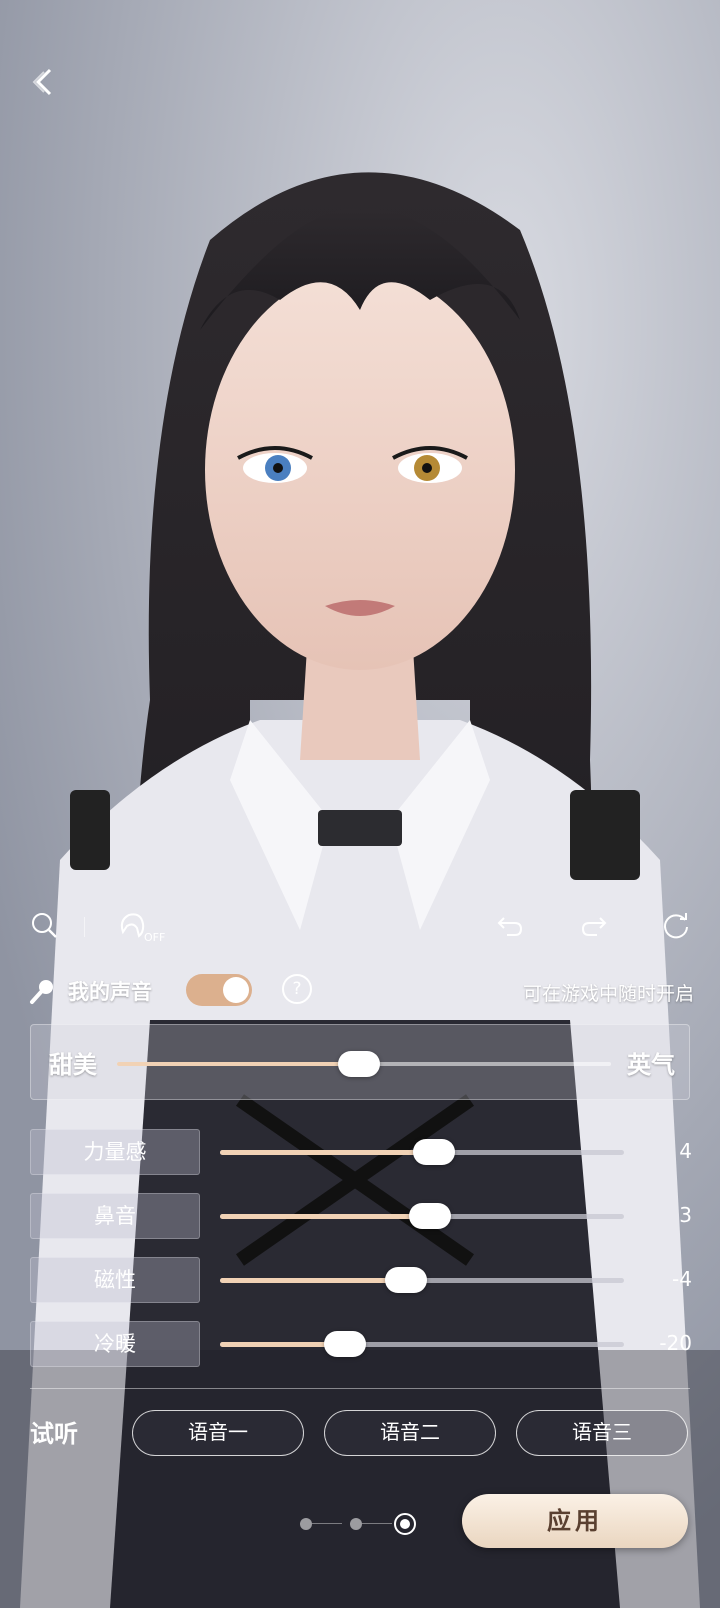 The width and height of the screenshot is (720, 1608). Describe the element at coordinates (651, 1064) in the screenshot. I see `slider-right-label: 英气` at that location.